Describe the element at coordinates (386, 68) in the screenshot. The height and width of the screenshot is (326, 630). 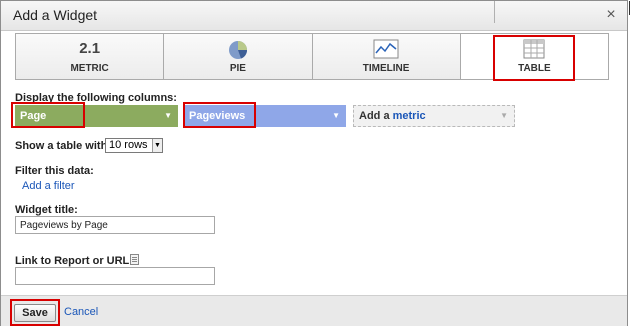
I see `tab-timeline-label: TIMELINE` at that location.